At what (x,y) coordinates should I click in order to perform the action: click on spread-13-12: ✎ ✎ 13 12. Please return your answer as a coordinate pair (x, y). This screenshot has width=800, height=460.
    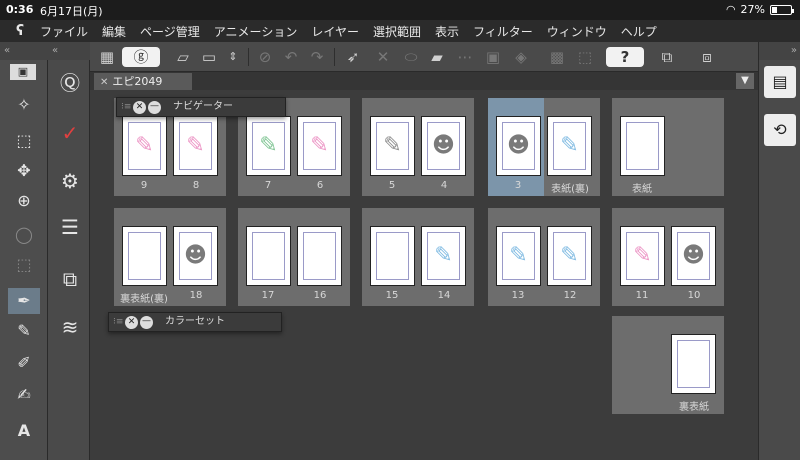
    Looking at the image, I should click on (544, 257).